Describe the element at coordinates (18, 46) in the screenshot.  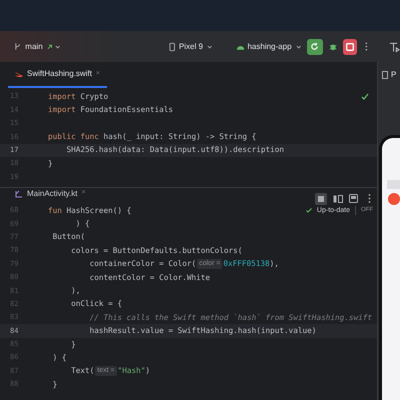
I see `branch-icon` at that location.